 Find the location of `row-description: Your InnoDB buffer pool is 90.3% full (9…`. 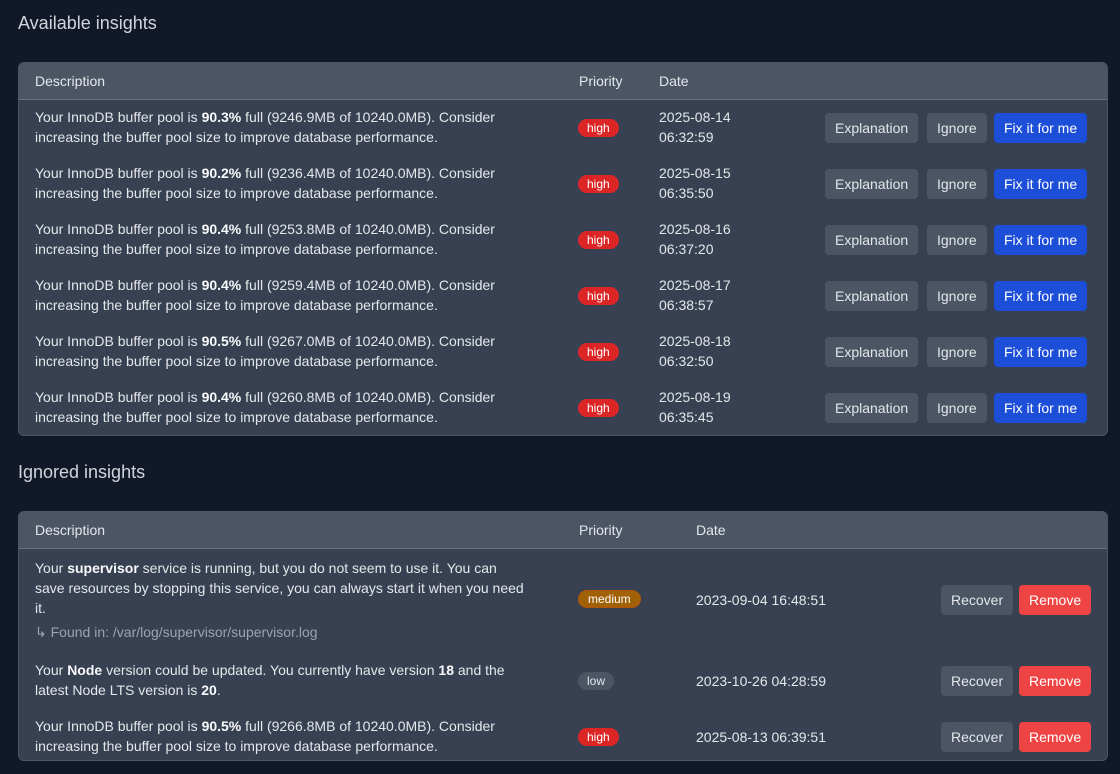

row-description: Your InnoDB buffer pool is 90.3% full (9… is located at coordinates (265, 127).